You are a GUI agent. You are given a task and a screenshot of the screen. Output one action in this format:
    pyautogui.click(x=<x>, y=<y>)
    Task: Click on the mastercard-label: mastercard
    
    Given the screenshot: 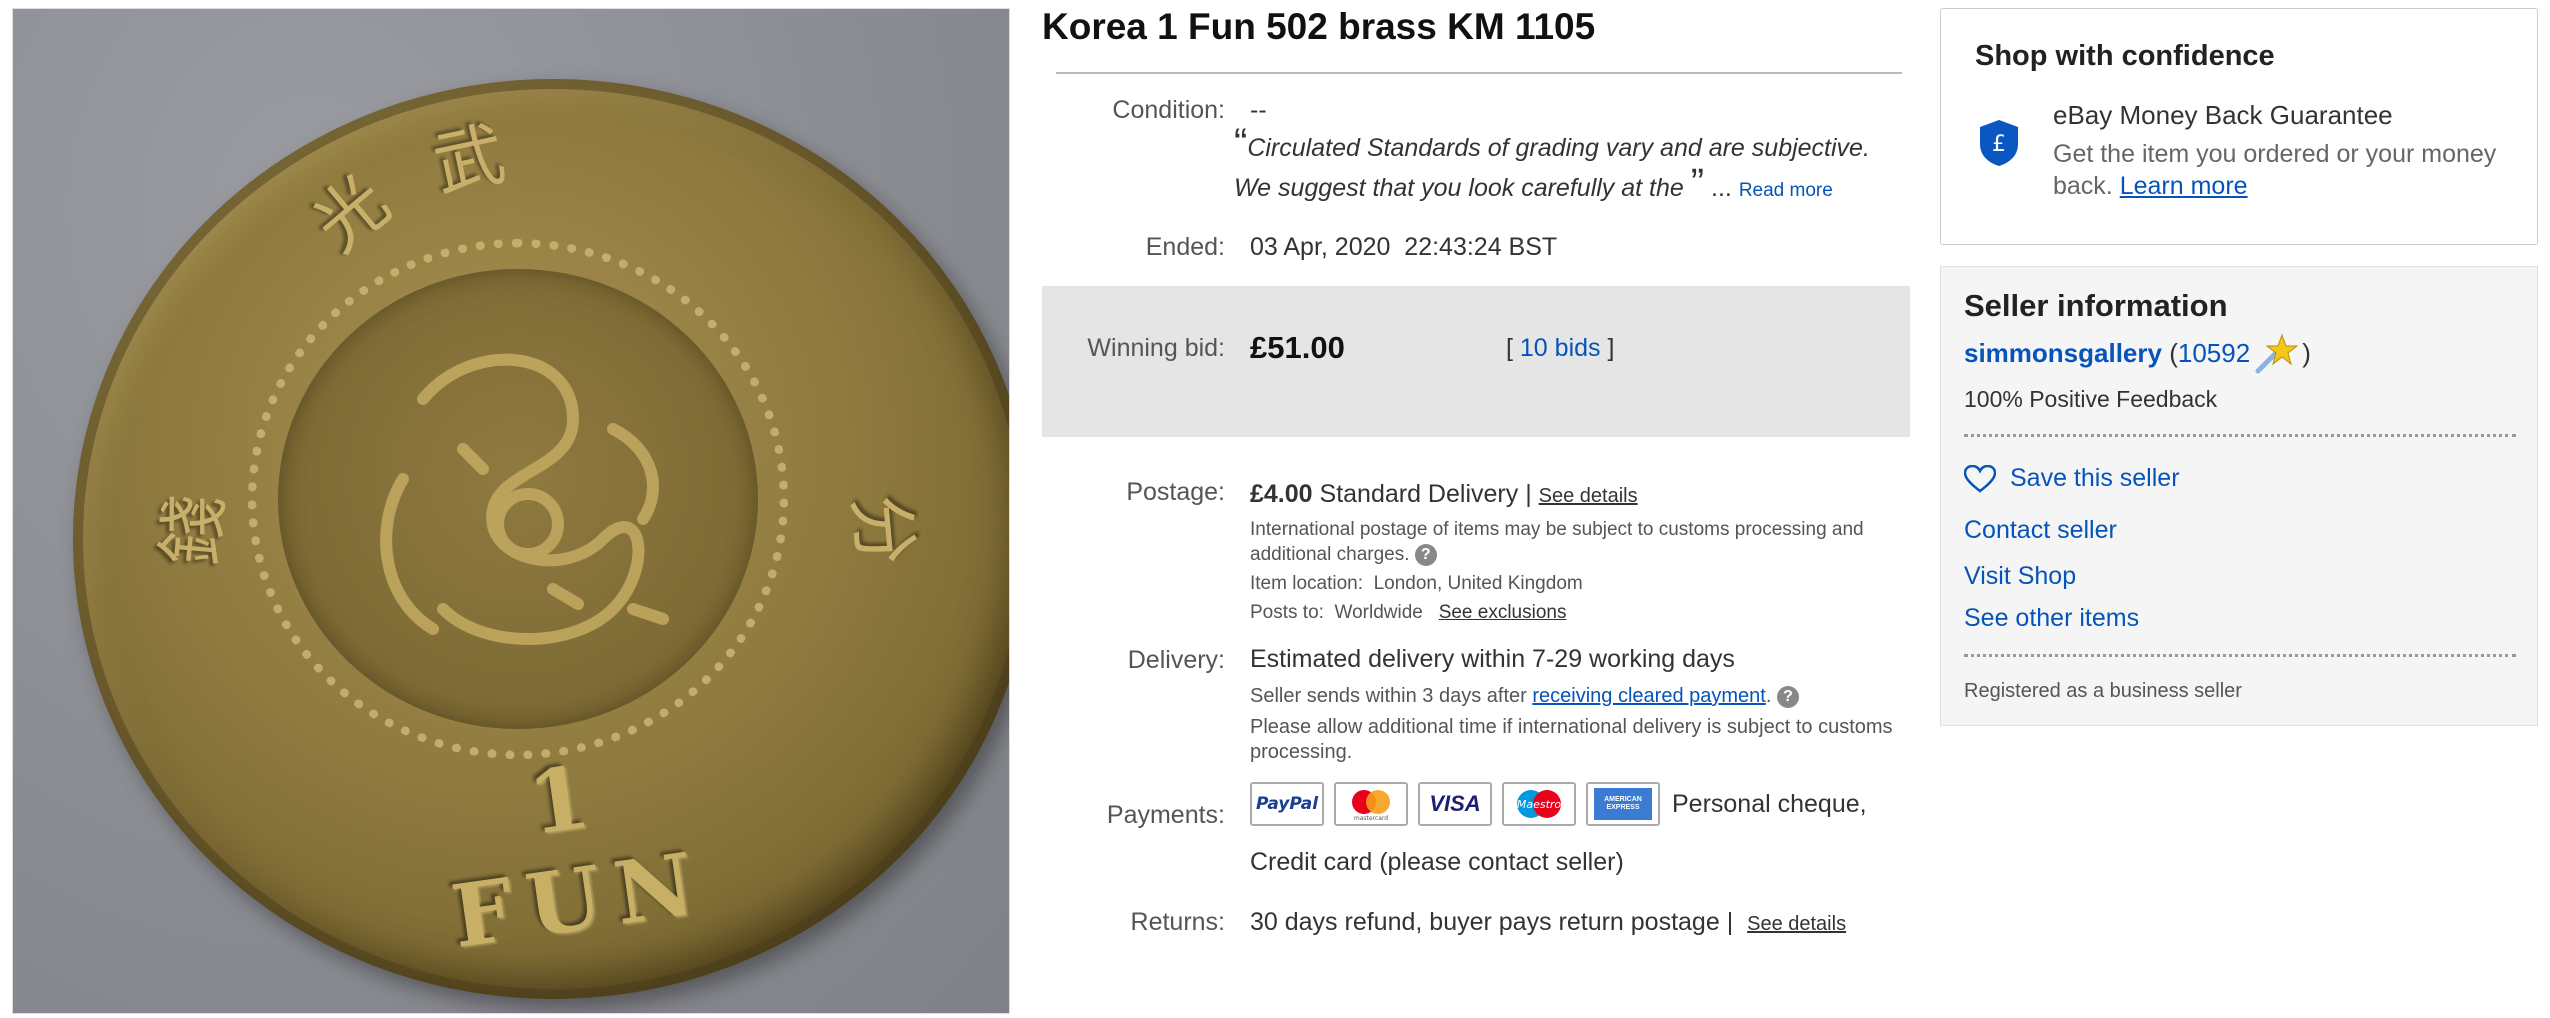 What is the action you would take?
    pyautogui.click(x=1371, y=818)
    